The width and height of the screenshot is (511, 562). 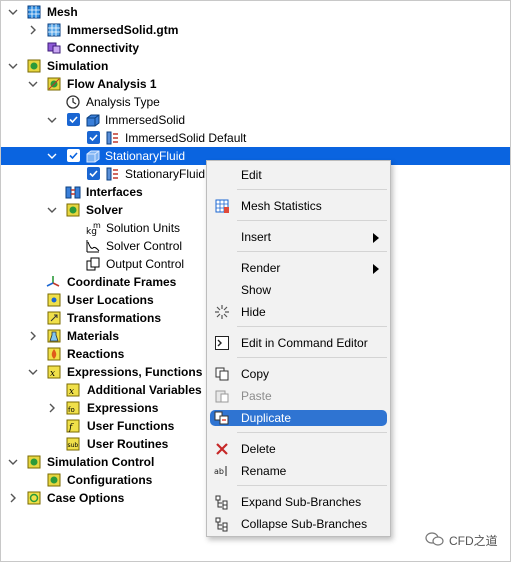 I want to click on tree-item-label: Mesh, so click(x=62, y=12).